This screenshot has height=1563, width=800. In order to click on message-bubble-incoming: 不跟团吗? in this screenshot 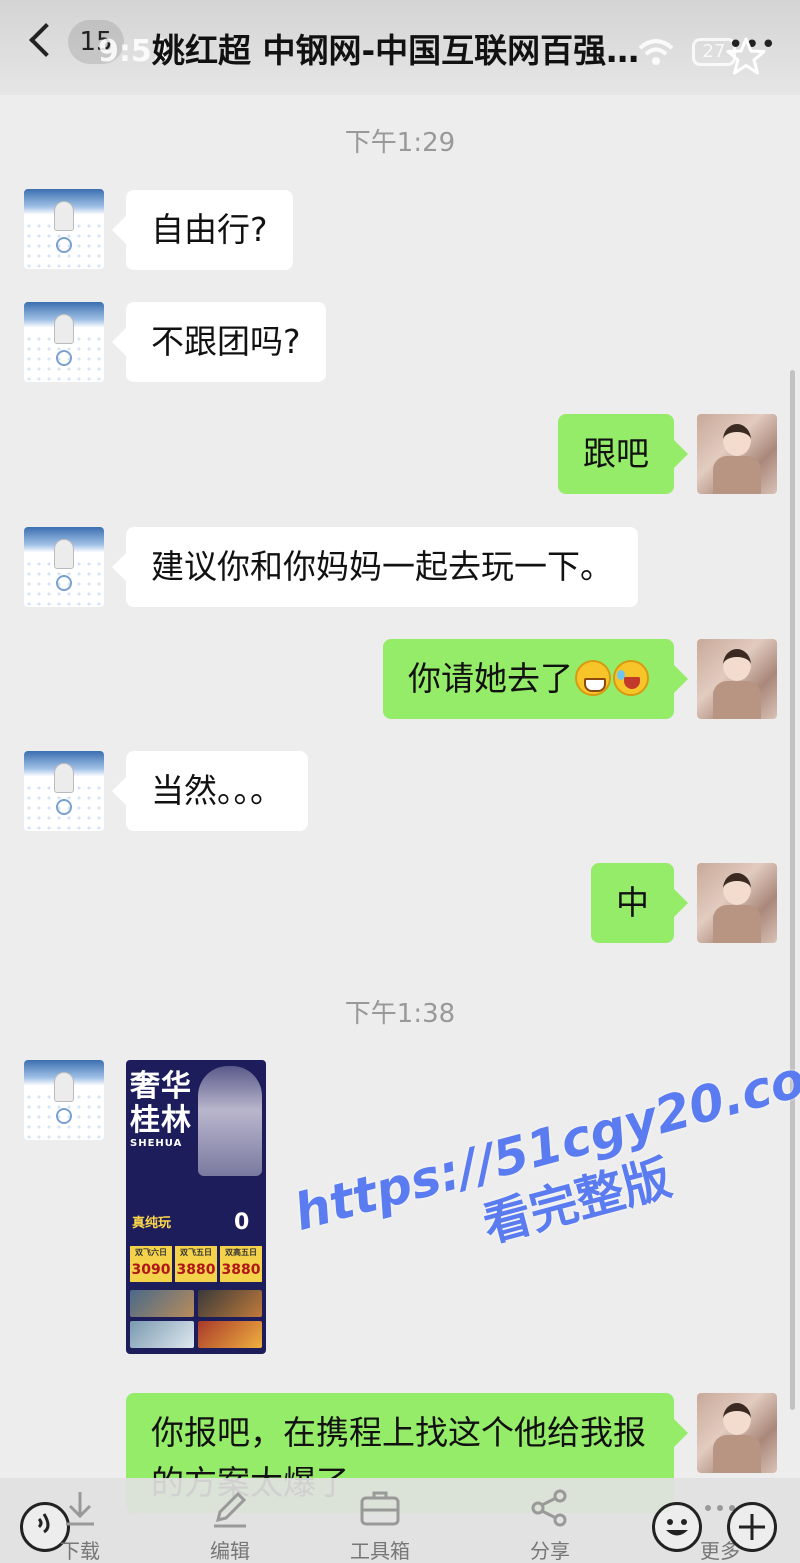, I will do `click(219, 342)`.